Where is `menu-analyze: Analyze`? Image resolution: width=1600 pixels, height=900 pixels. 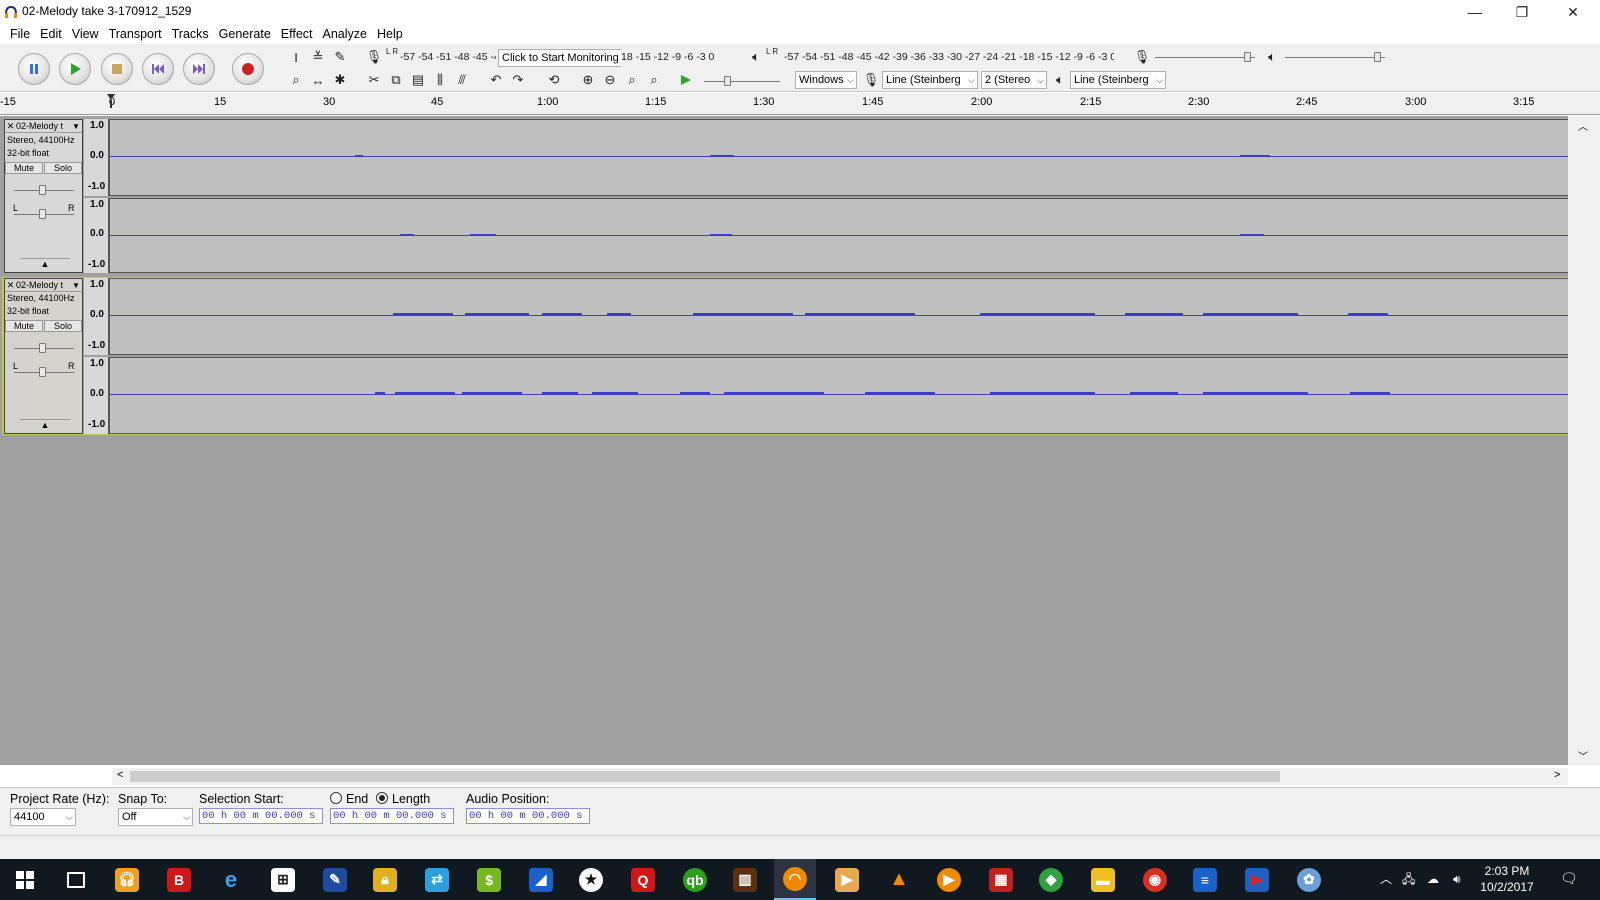
menu-analyze: Analyze is located at coordinates (345, 34).